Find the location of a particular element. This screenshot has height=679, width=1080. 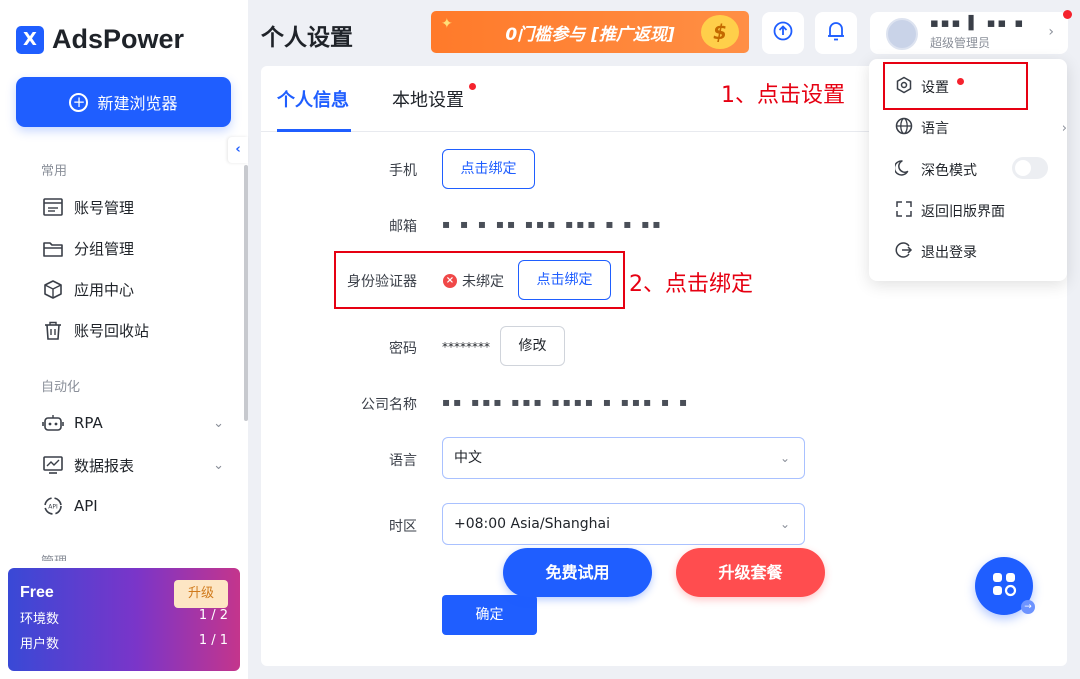

notifications-button is located at coordinates (836, 33).